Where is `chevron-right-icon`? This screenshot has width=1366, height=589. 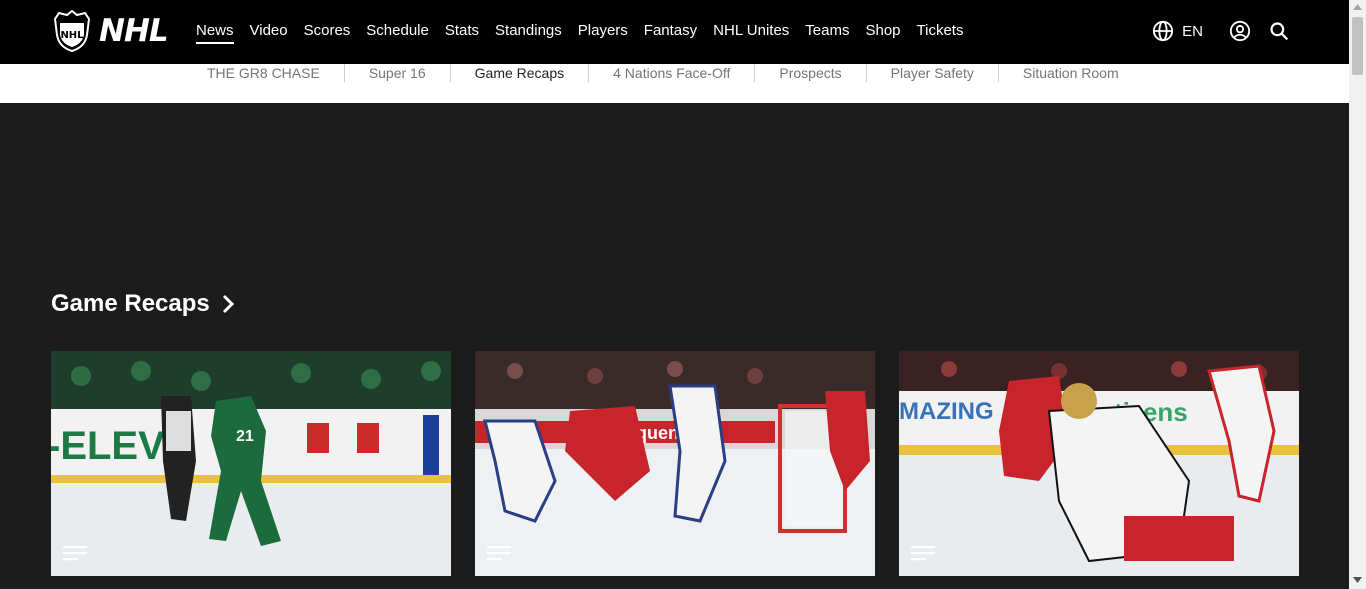
chevron-right-icon is located at coordinates (228, 304).